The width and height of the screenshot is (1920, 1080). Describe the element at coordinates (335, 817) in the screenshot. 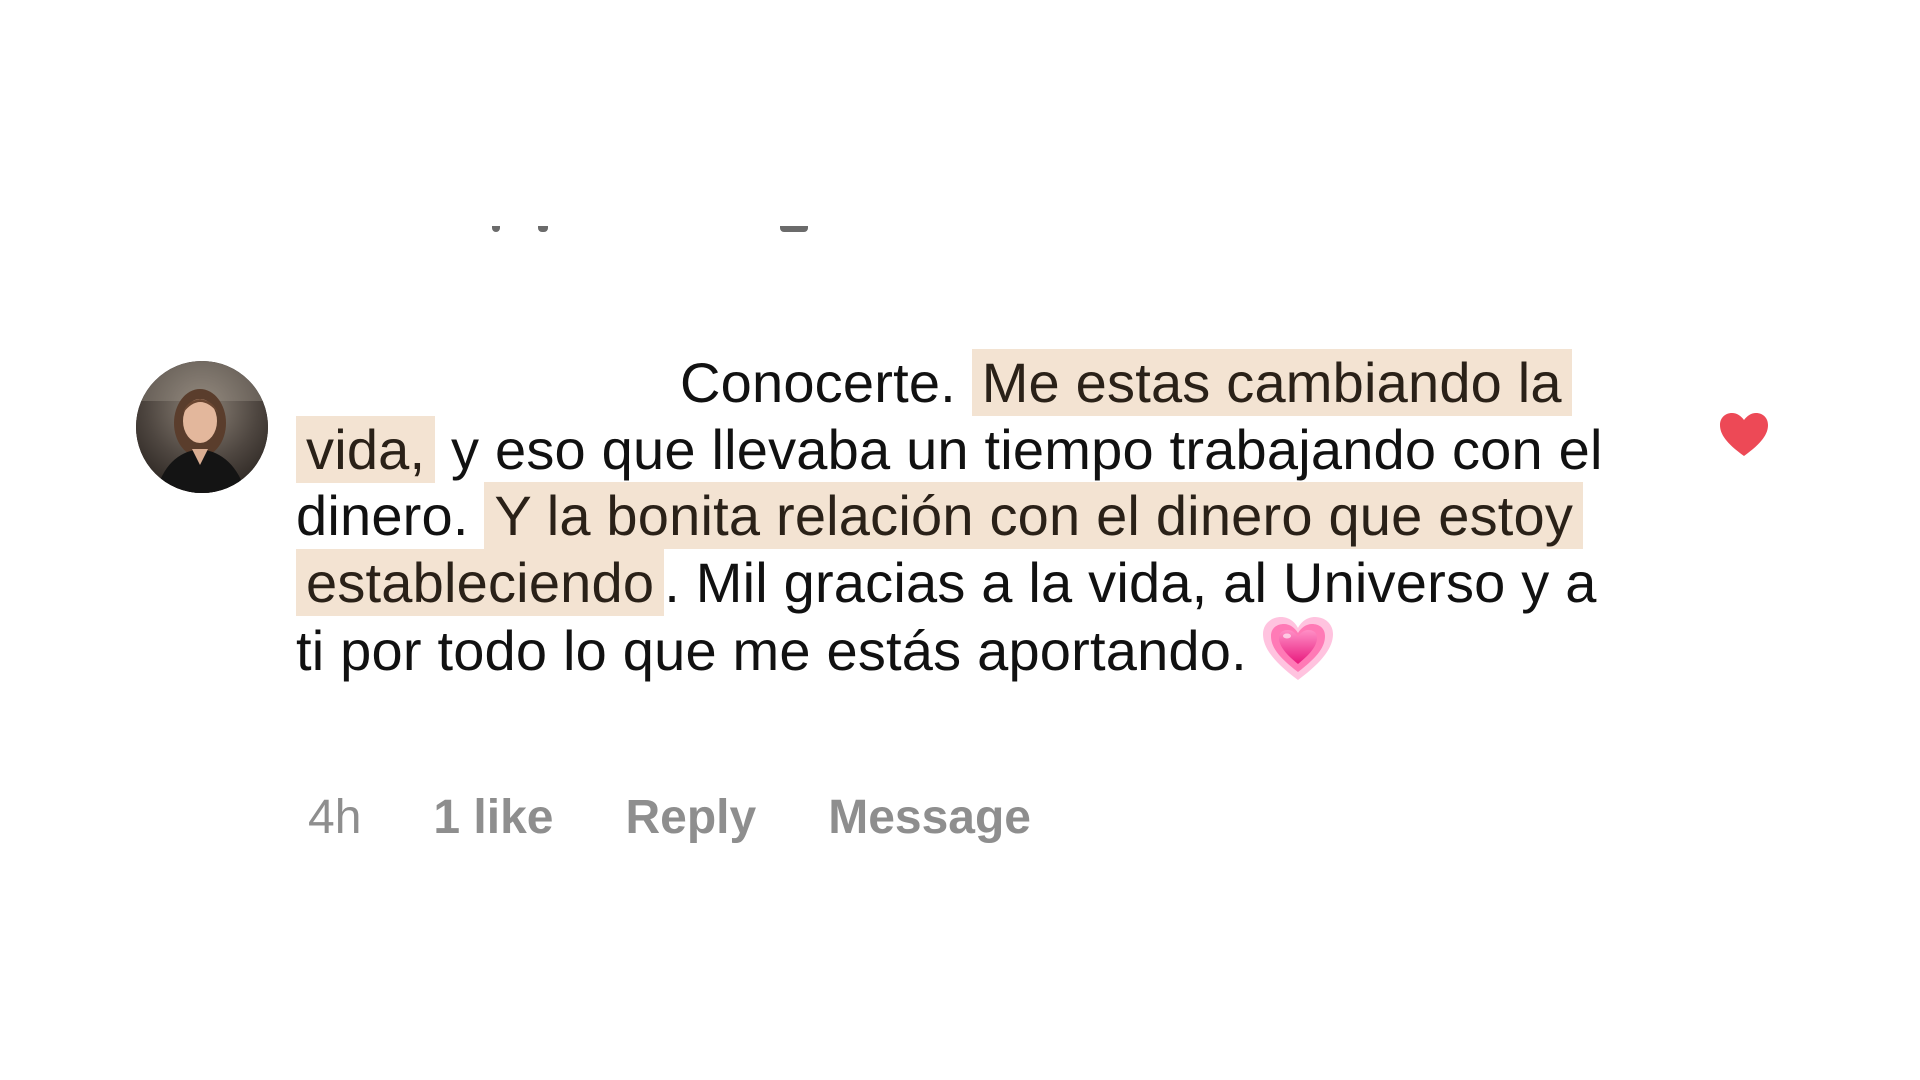

I see `timestamp: 4h` at that location.